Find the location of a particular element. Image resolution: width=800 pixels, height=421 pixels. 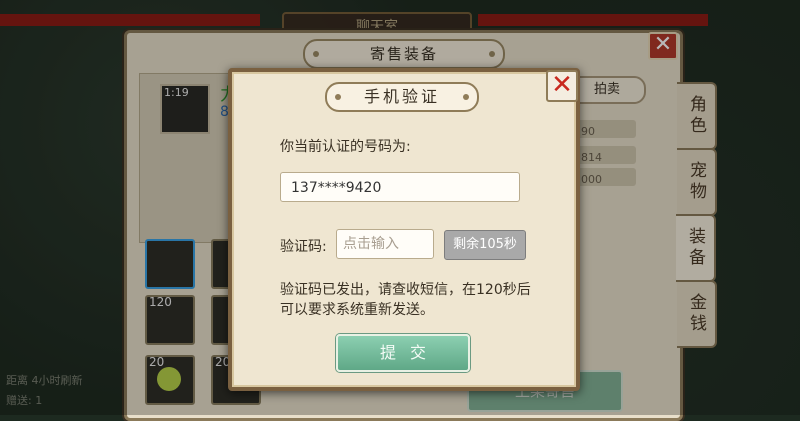

phone-prompt: 你当前认证的号码为: is located at coordinates (345, 147).